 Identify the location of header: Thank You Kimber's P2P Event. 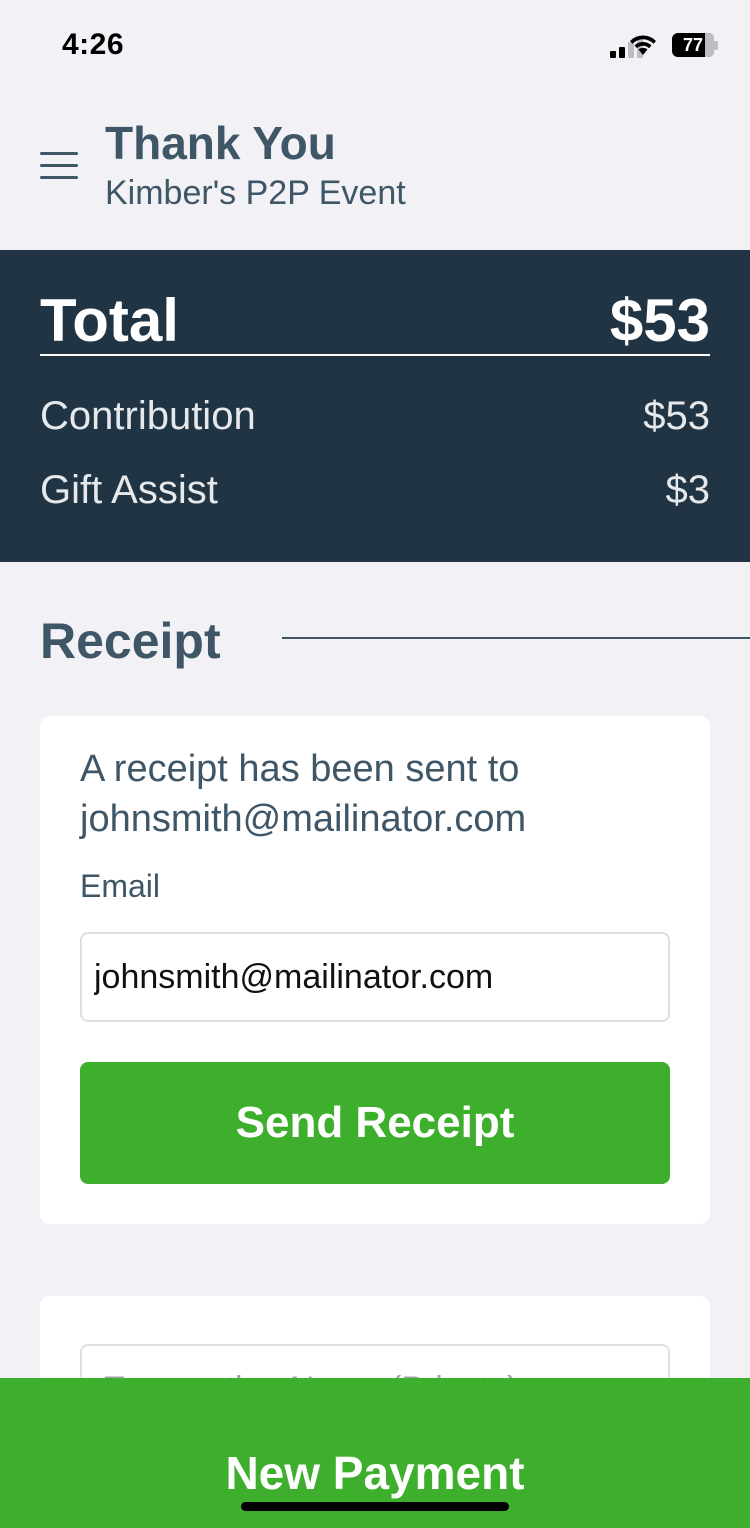
(375, 170).